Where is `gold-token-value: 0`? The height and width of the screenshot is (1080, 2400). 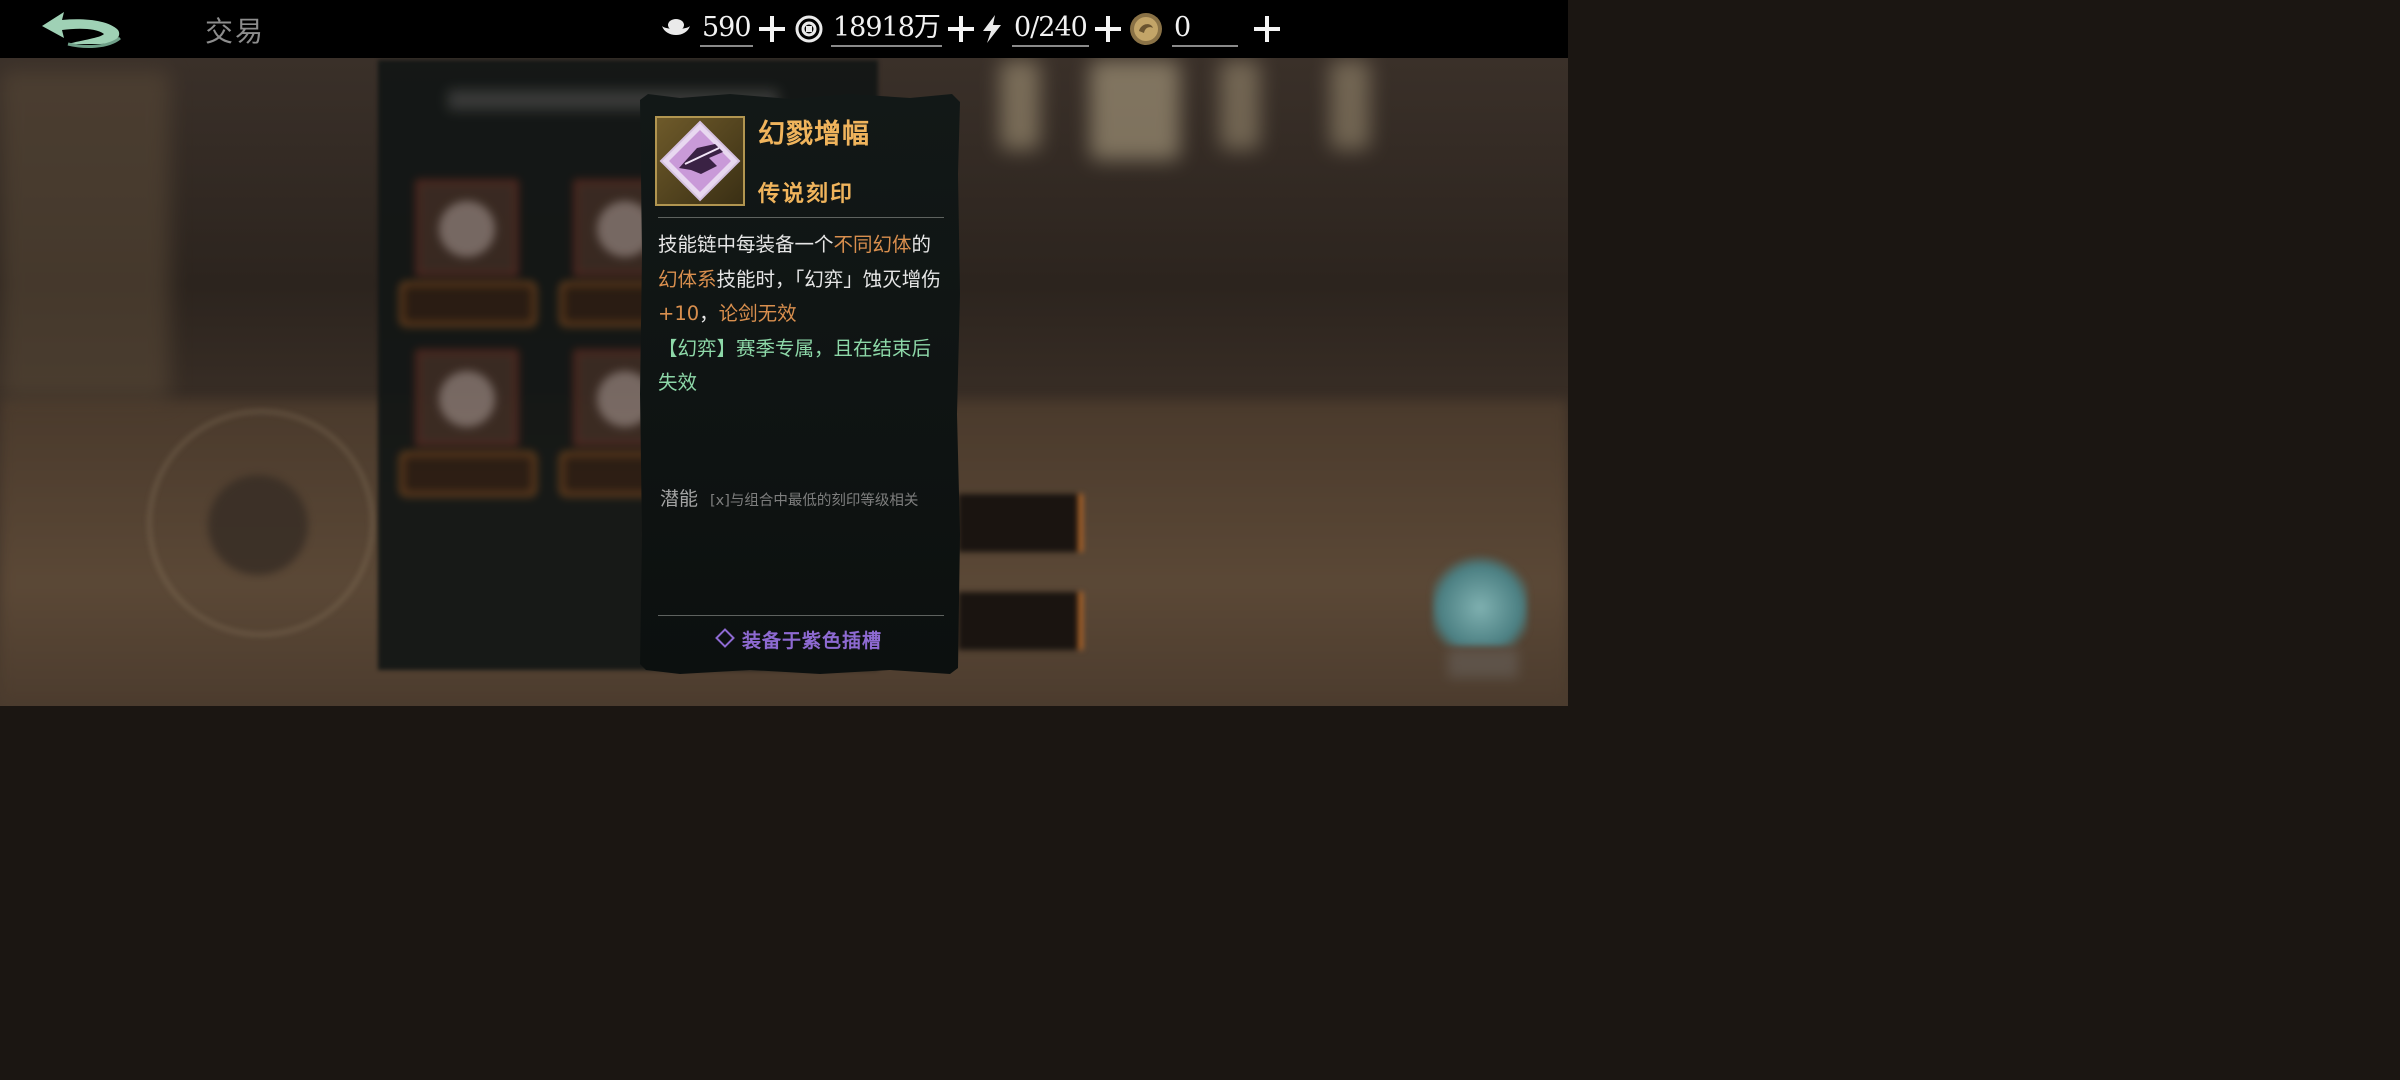
gold-token-value: 0 is located at coordinates (1205, 29).